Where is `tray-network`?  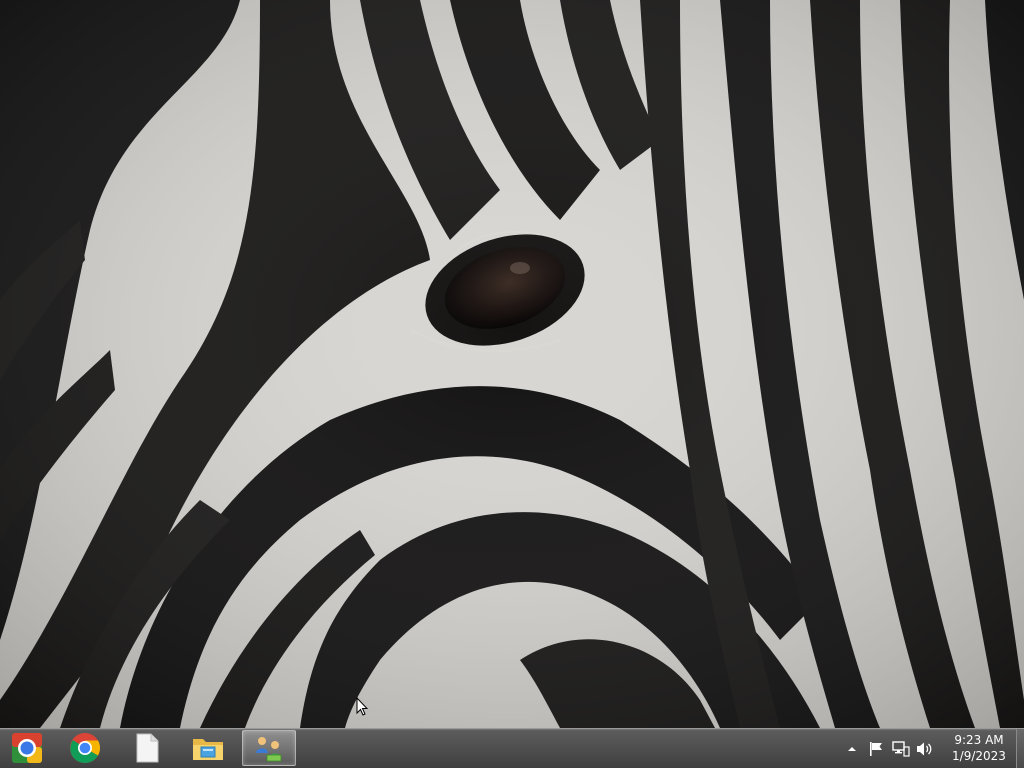
tray-network is located at coordinates (901, 749).